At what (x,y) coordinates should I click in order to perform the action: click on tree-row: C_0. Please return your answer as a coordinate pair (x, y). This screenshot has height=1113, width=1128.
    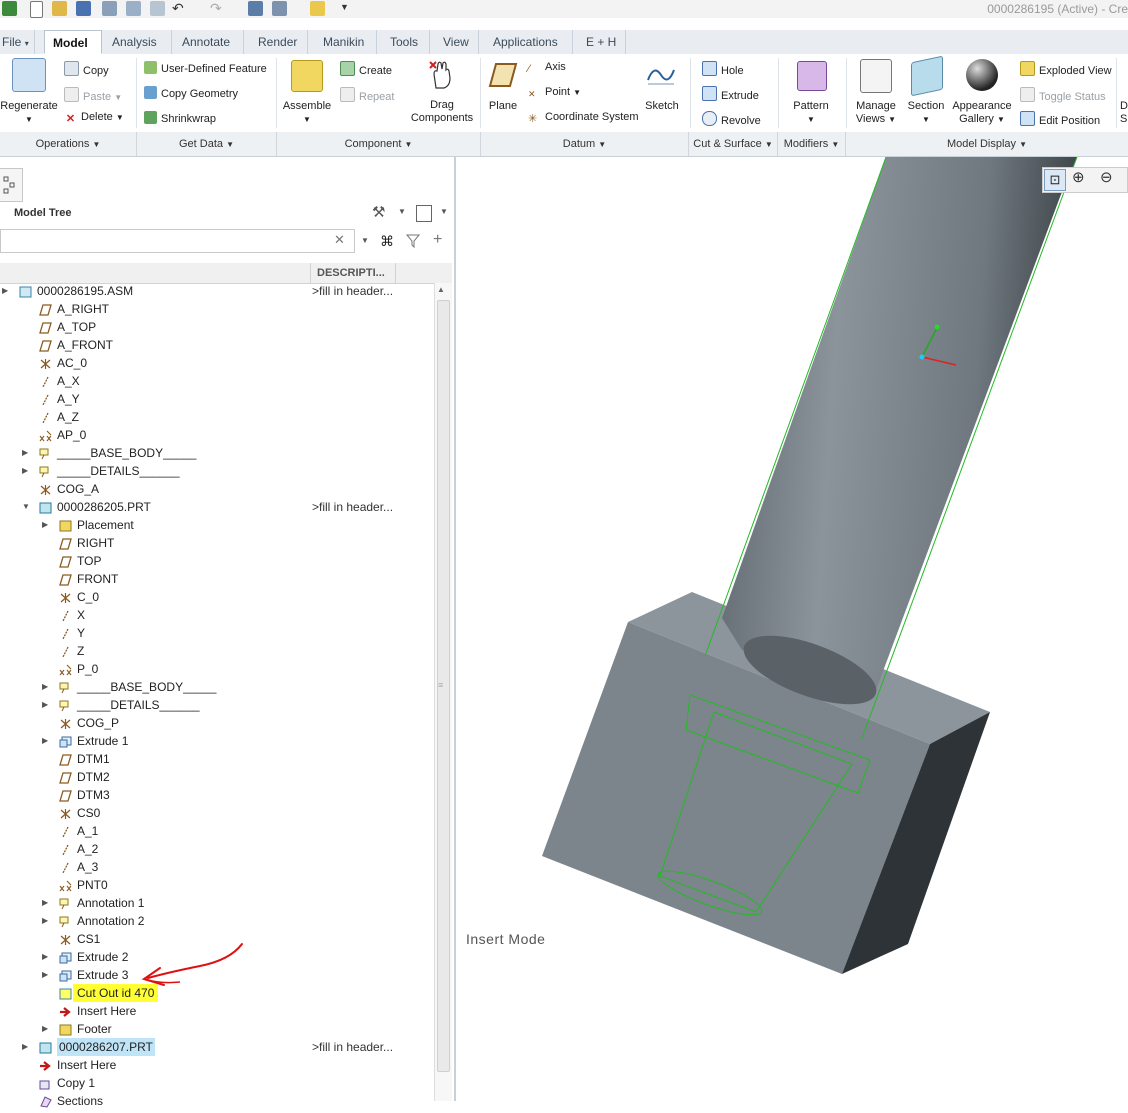
    Looking at the image, I should click on (215, 597).